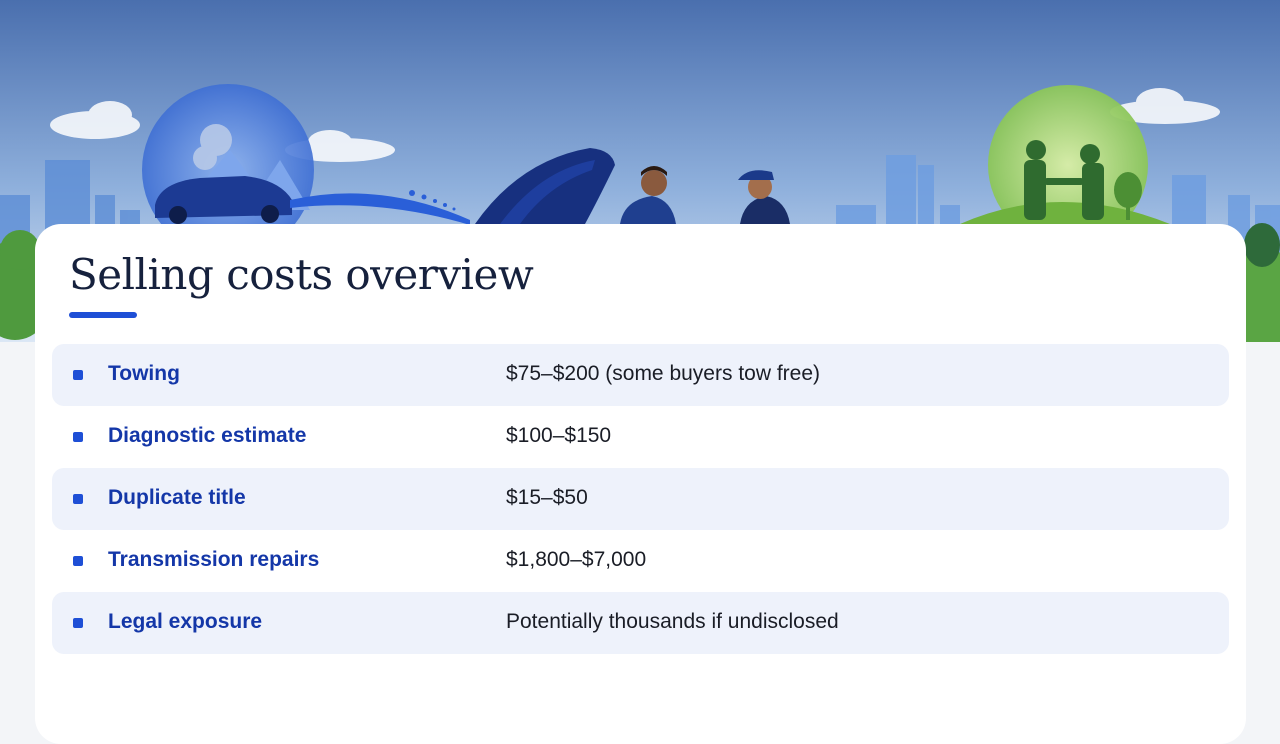 The width and height of the screenshot is (1280, 744). What do you see at coordinates (640, 437) in the screenshot?
I see `cost-row-diagnostic-estimate: Diagnostic estimate $100–$150` at bounding box center [640, 437].